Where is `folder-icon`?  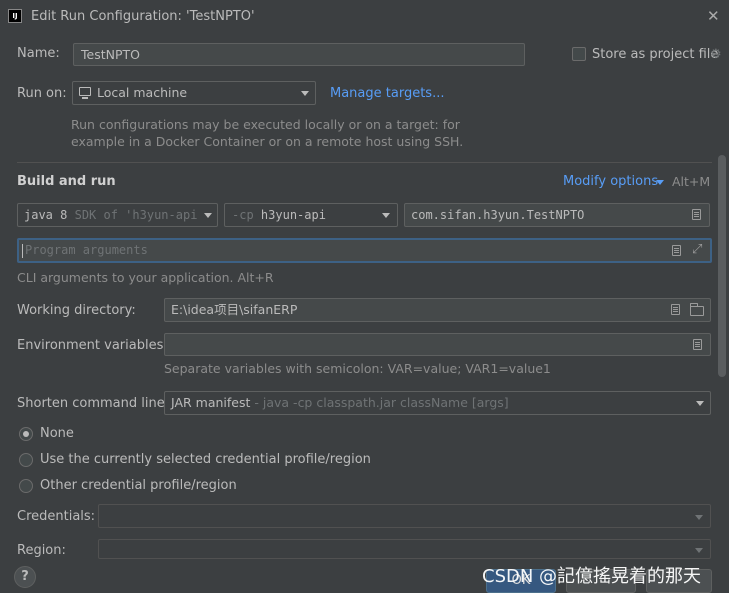 folder-icon is located at coordinates (697, 309).